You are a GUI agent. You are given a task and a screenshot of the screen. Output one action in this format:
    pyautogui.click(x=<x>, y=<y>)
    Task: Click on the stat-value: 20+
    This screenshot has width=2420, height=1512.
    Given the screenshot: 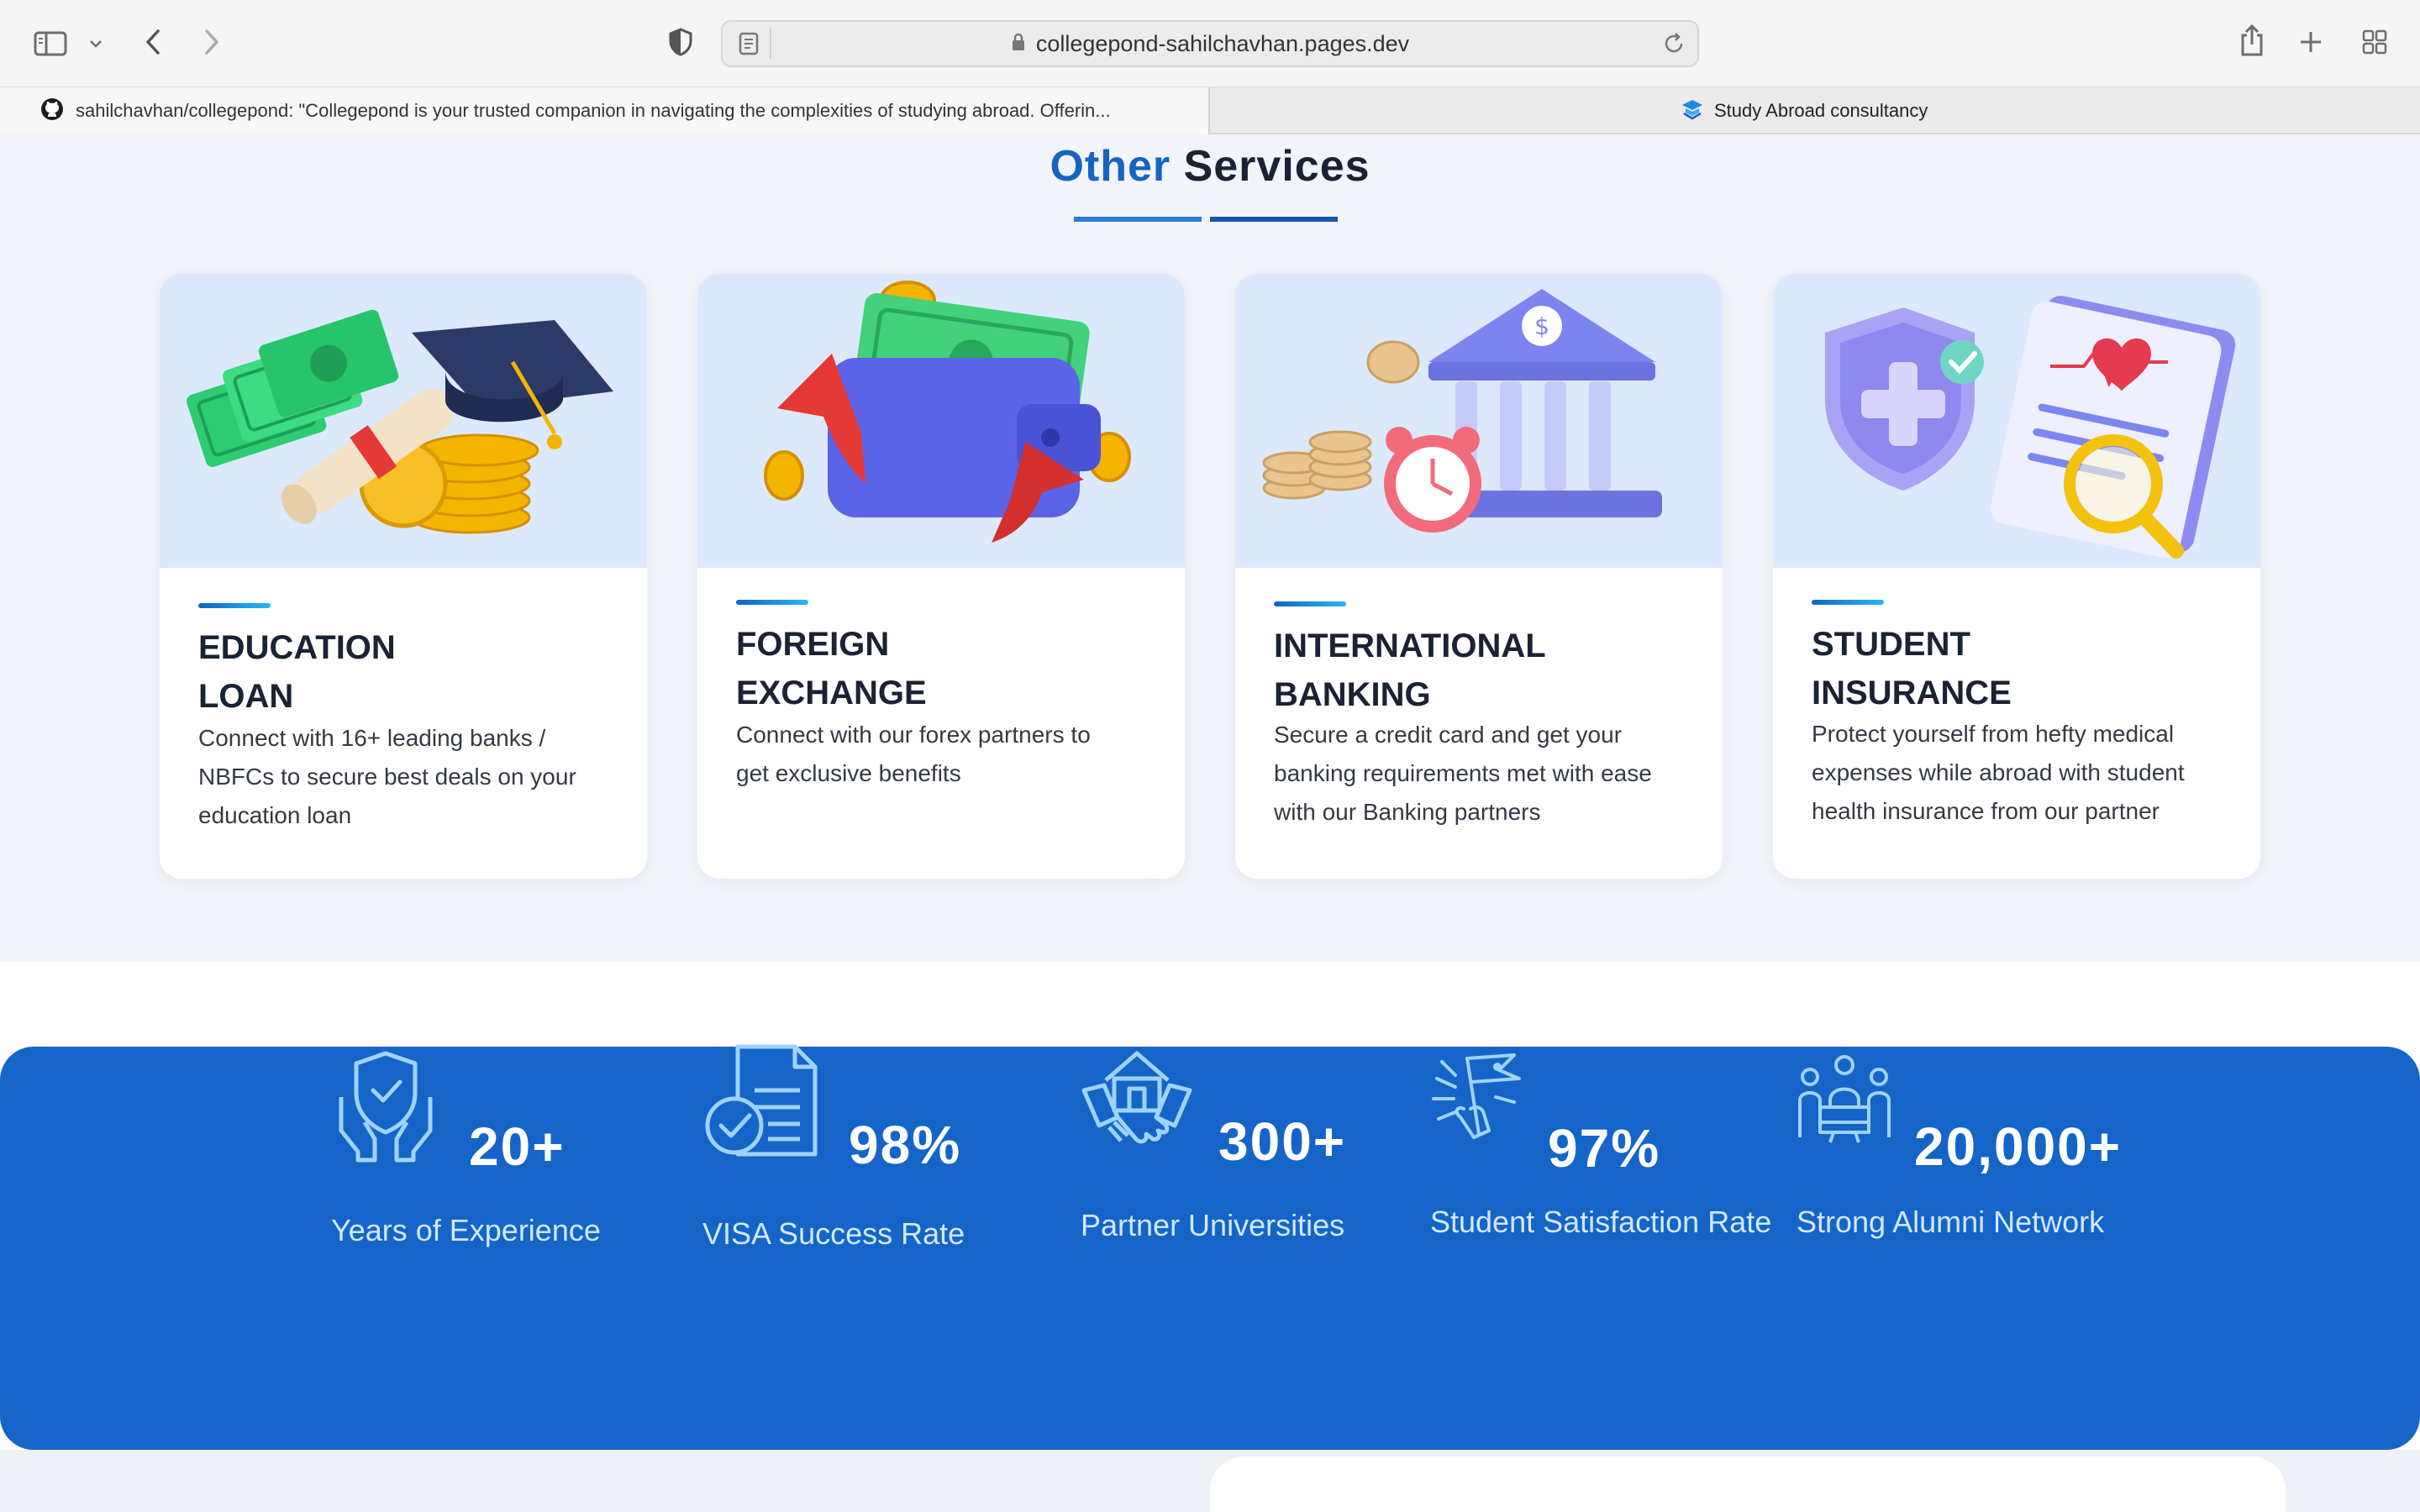 What is the action you would take?
    pyautogui.click(x=517, y=1146)
    